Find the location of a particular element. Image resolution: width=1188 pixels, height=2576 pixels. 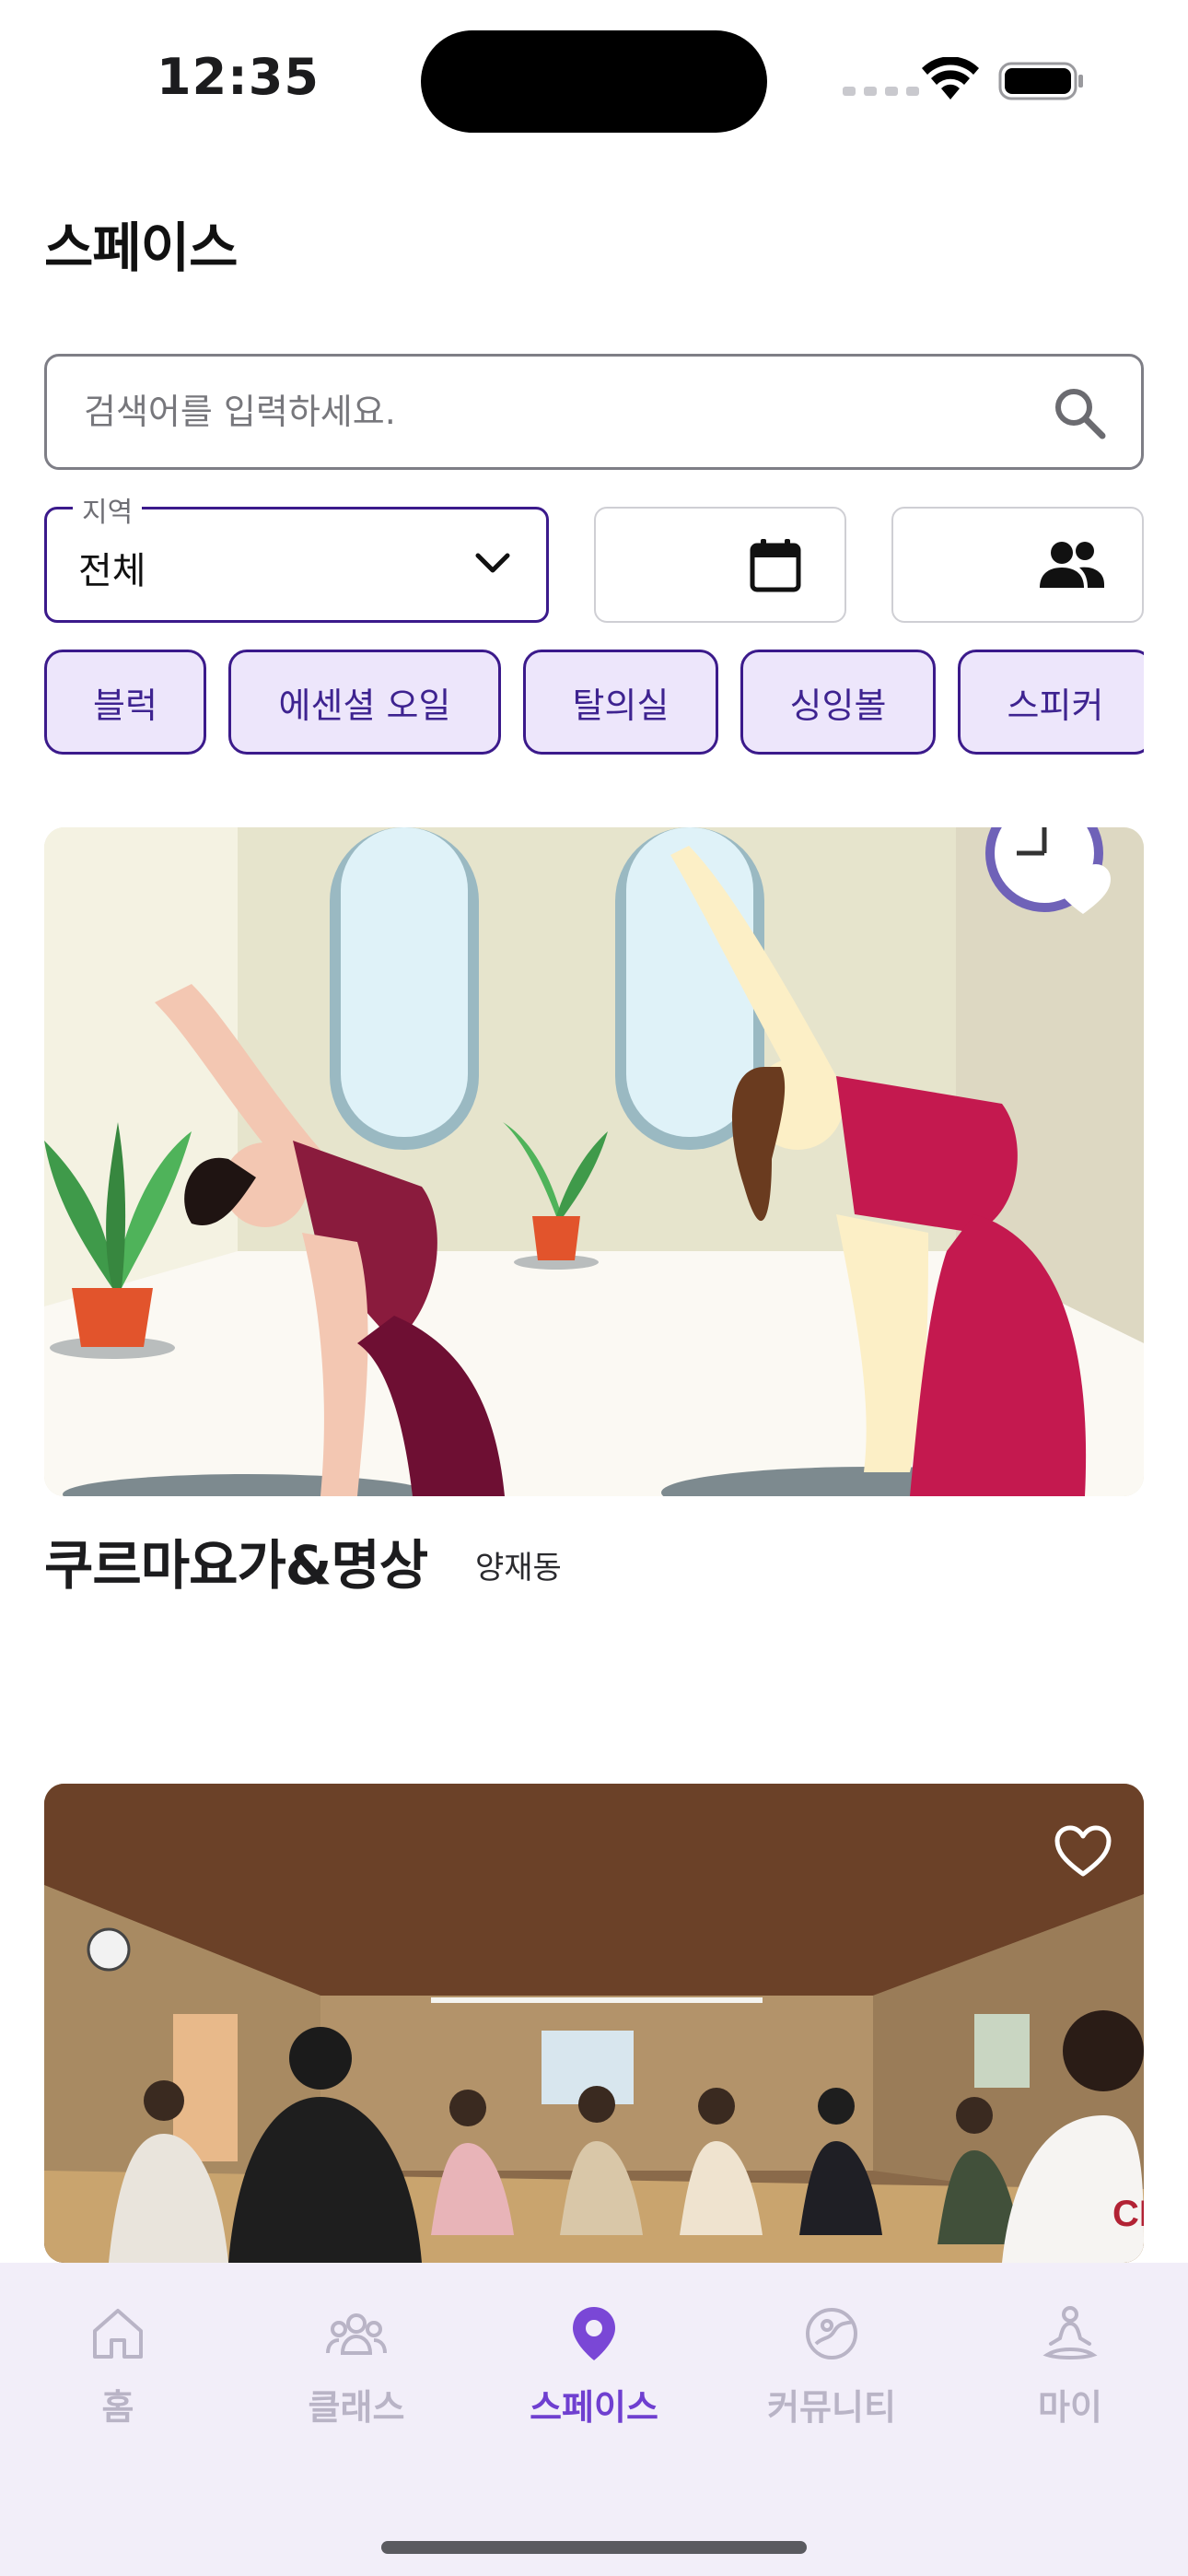

tab-label: 커뮤니티 is located at coordinates (831, 2407).